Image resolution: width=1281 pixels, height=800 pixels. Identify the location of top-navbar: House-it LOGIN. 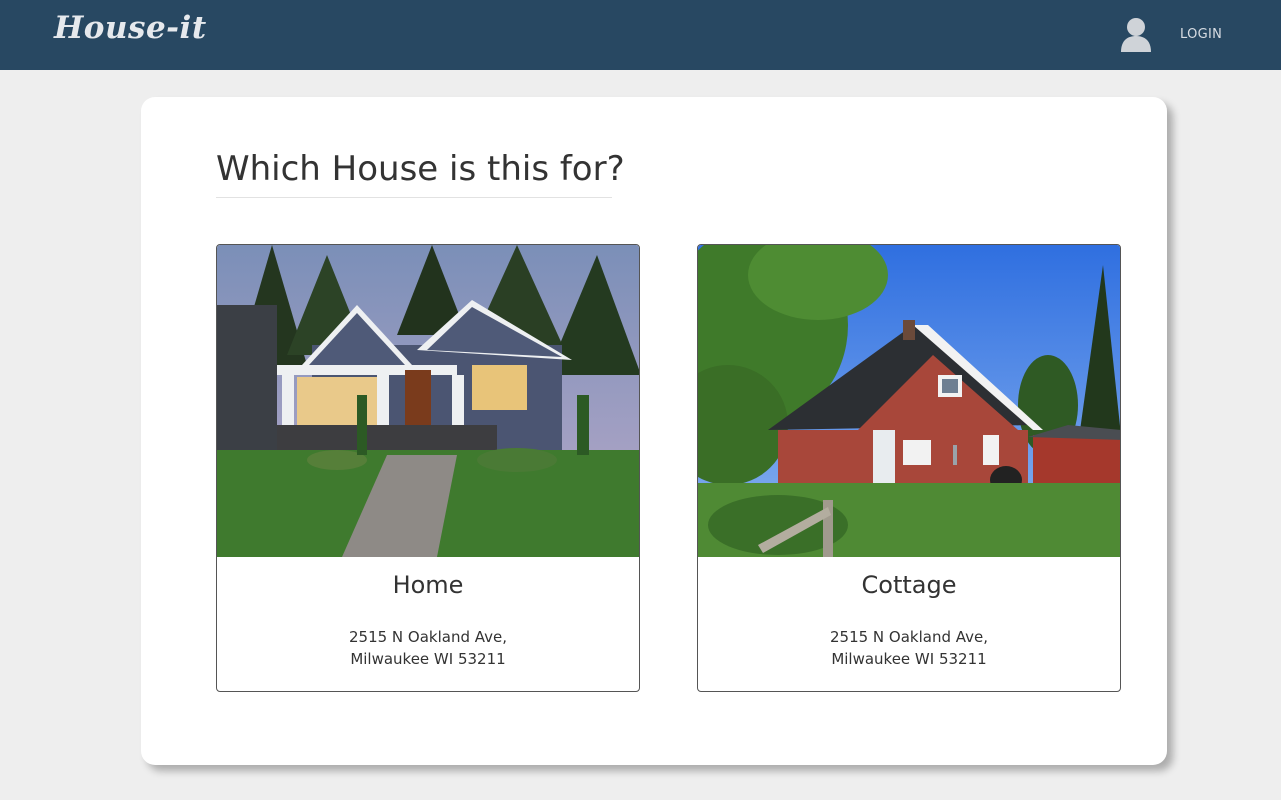
(640, 35).